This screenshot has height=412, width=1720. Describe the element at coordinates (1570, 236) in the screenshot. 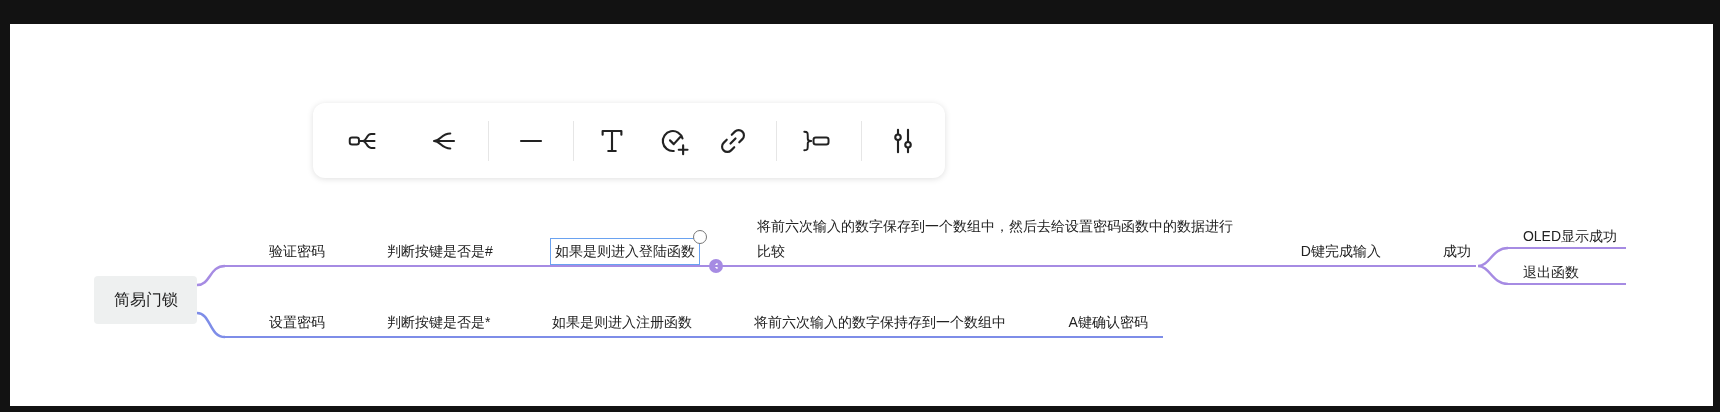

I see `topic-label: OLED显示成功` at that location.